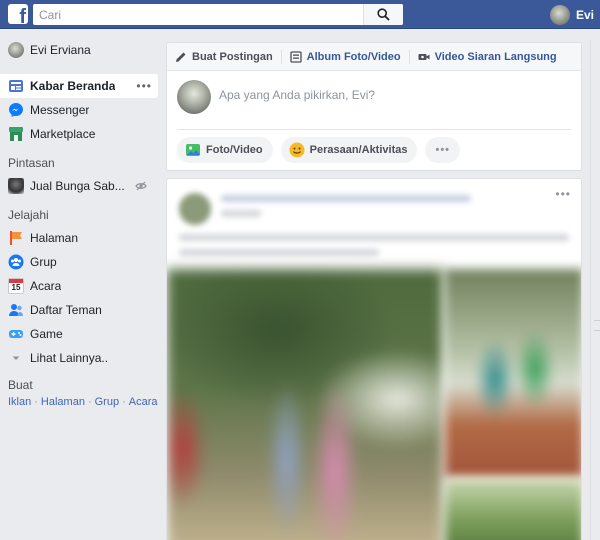 This screenshot has height=540, width=600. Describe the element at coordinates (16, 134) in the screenshot. I see `marketplace-icon` at that location.